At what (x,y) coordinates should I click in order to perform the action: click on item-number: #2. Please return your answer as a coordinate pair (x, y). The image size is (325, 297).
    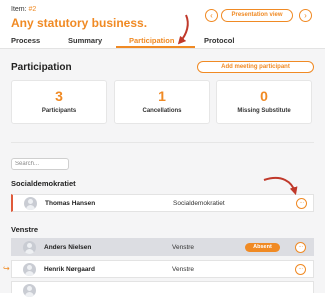
    Looking at the image, I should click on (32, 9).